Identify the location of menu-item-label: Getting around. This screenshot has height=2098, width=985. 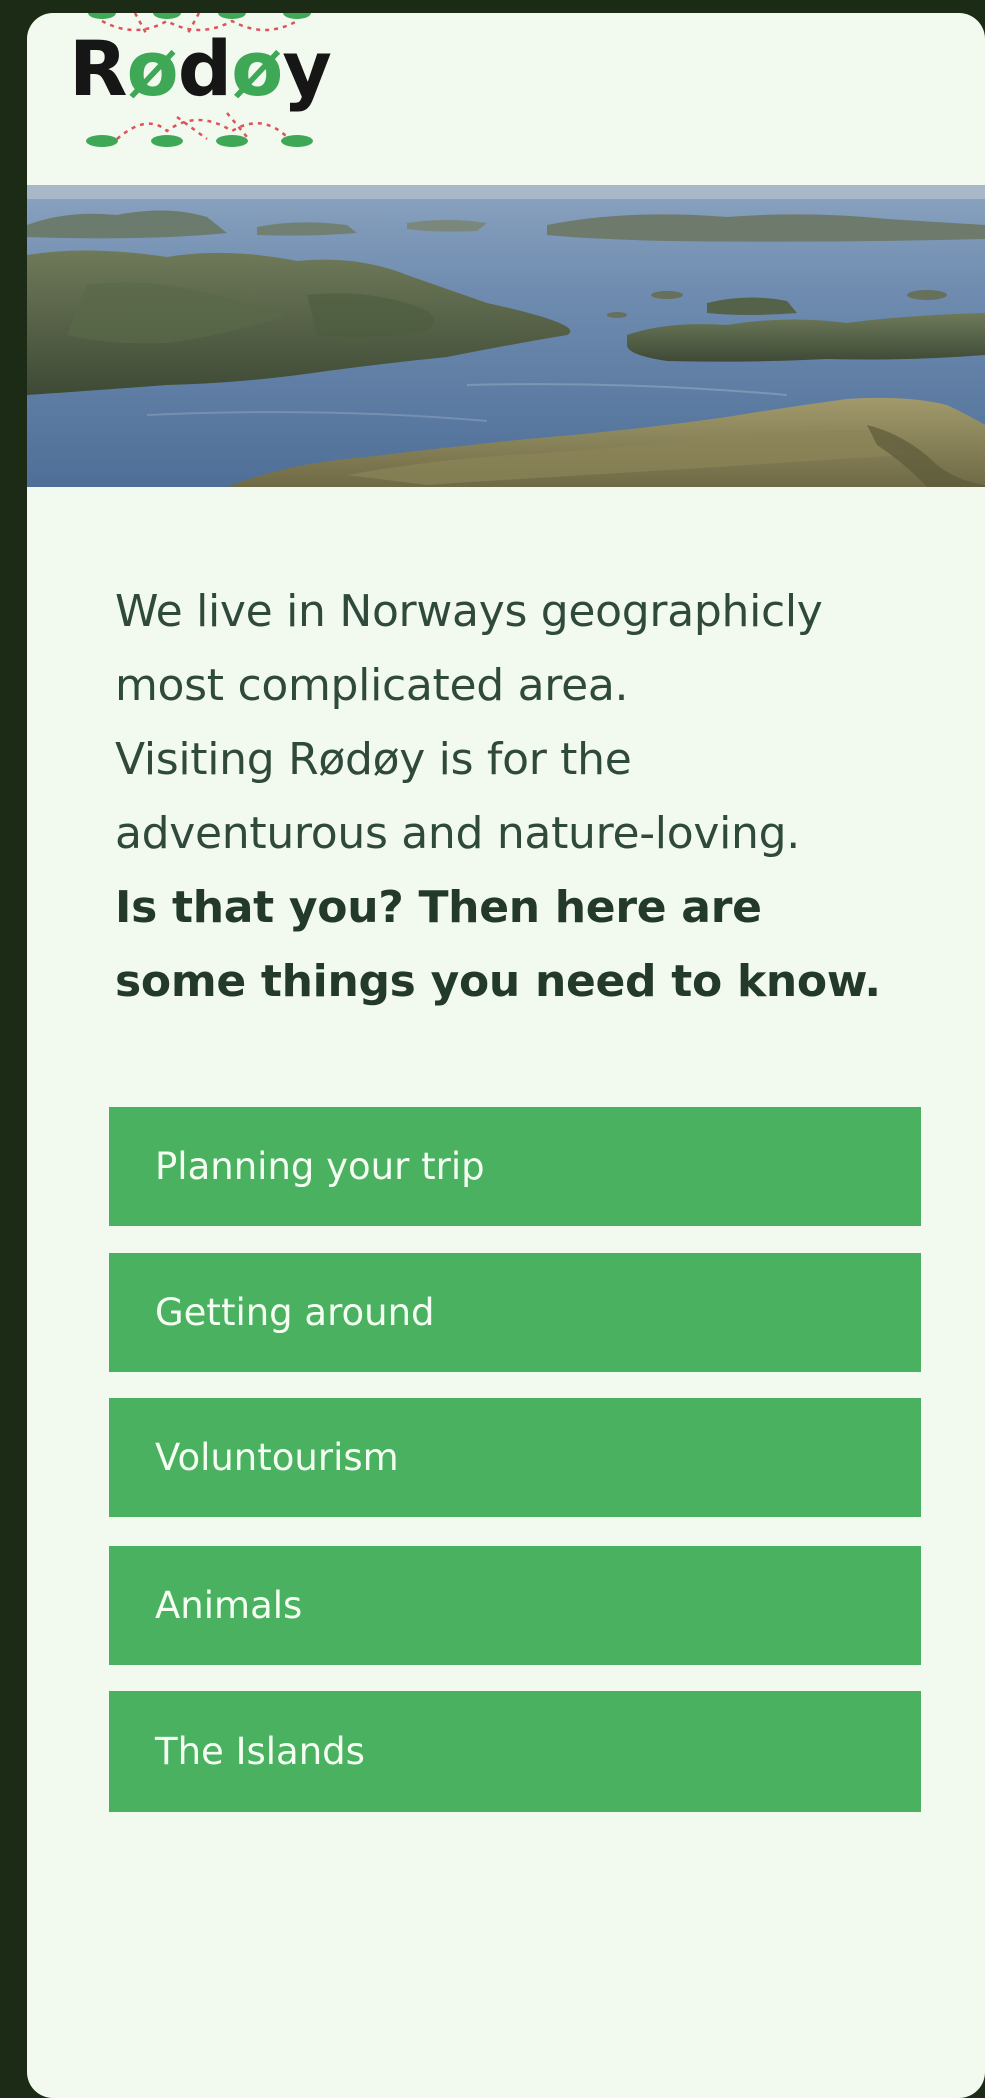
(295, 1312).